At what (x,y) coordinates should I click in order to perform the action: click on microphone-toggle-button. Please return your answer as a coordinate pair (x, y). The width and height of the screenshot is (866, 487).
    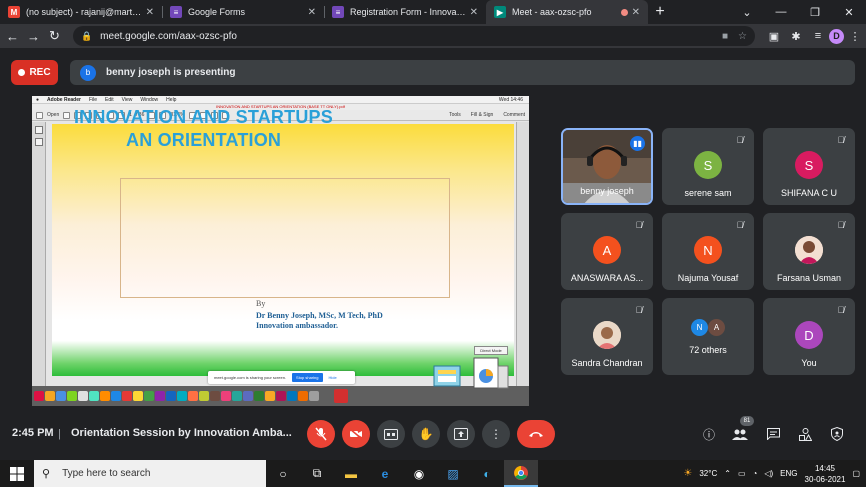
    Looking at the image, I should click on (321, 434).